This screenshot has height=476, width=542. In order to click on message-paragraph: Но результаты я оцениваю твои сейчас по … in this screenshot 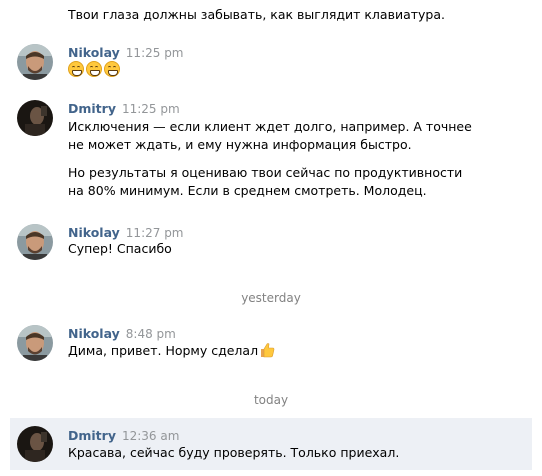, I will do `click(265, 181)`.